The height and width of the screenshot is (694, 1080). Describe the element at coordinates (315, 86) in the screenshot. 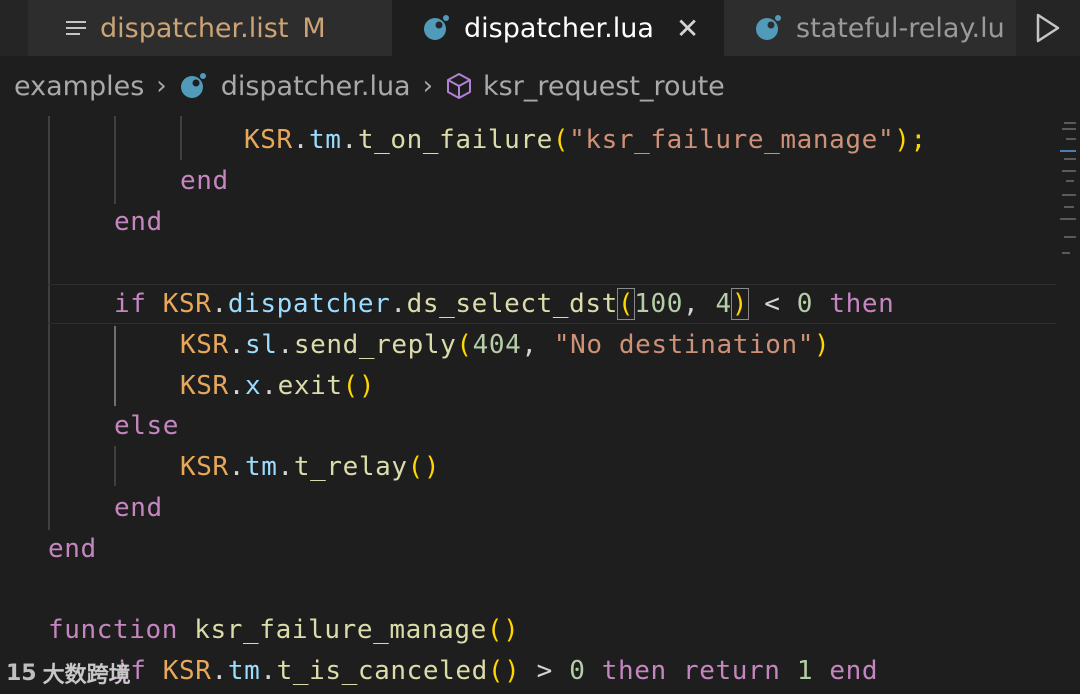

I see `breadcrumb-file-label: dispatcher.lua` at that location.